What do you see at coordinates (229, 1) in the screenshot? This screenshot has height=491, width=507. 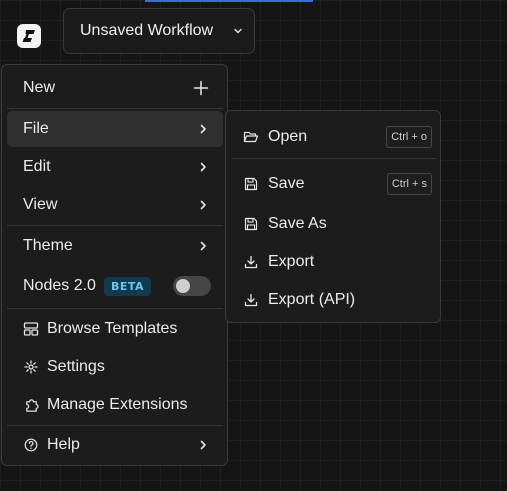 I see `tab-accent-bar` at bounding box center [229, 1].